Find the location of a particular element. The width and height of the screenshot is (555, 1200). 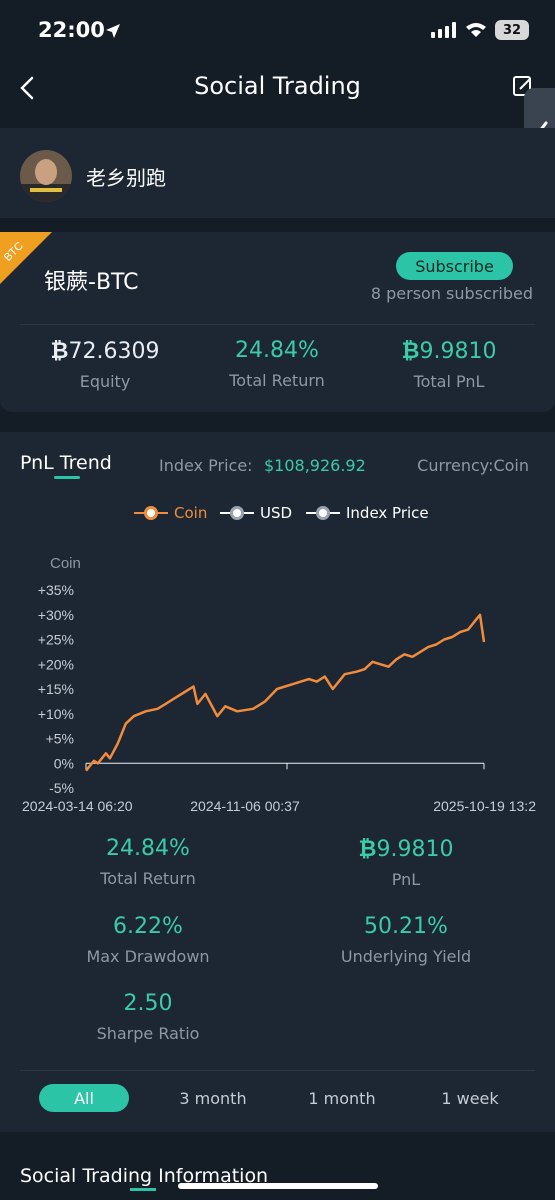

home-indicator is located at coordinates (278, 1186).